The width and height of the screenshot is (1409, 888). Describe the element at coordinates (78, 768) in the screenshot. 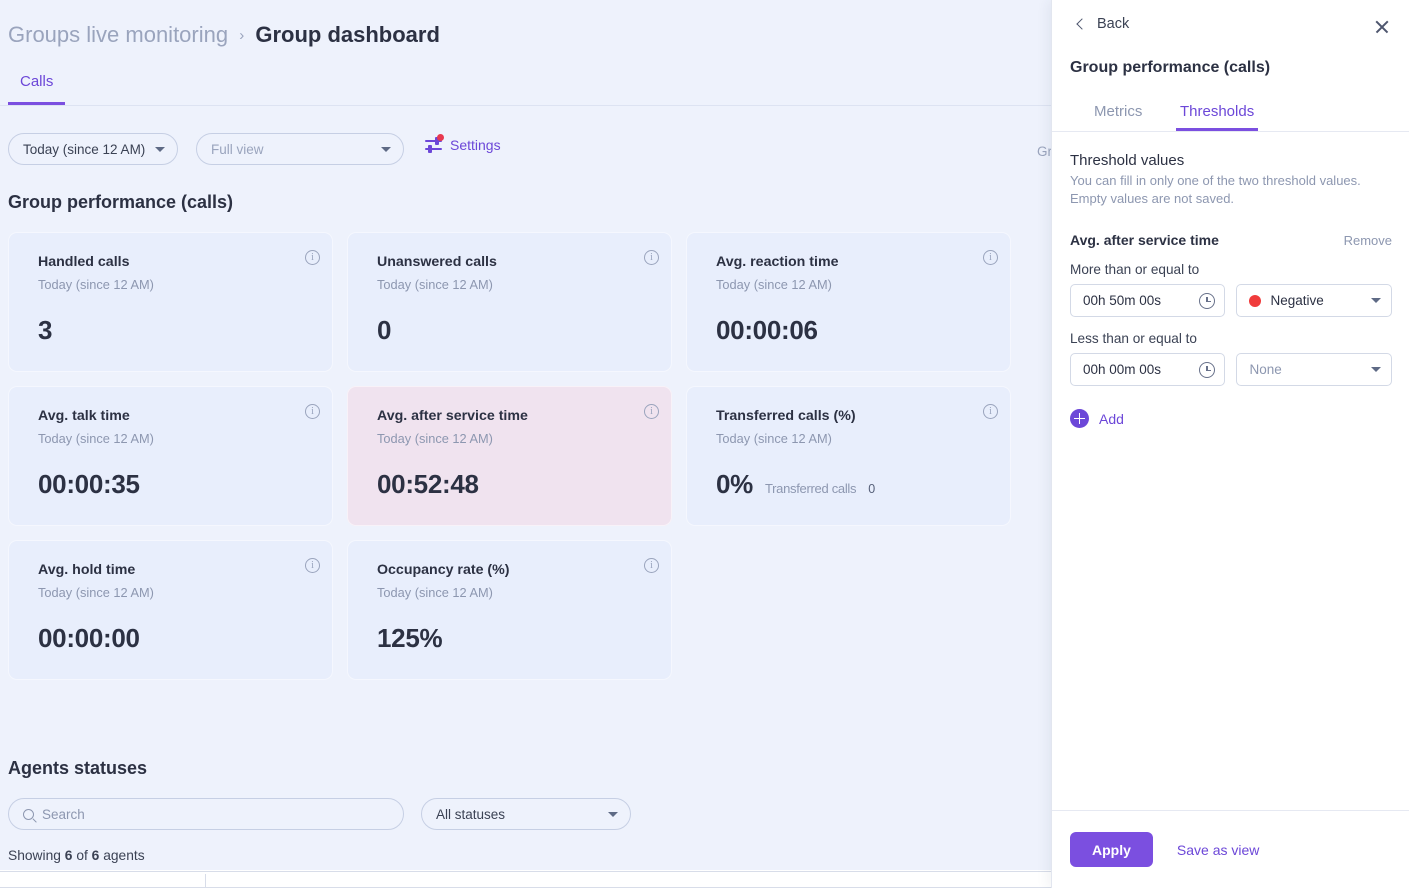

I see `agents-statuses-heading: Agents statuses` at that location.